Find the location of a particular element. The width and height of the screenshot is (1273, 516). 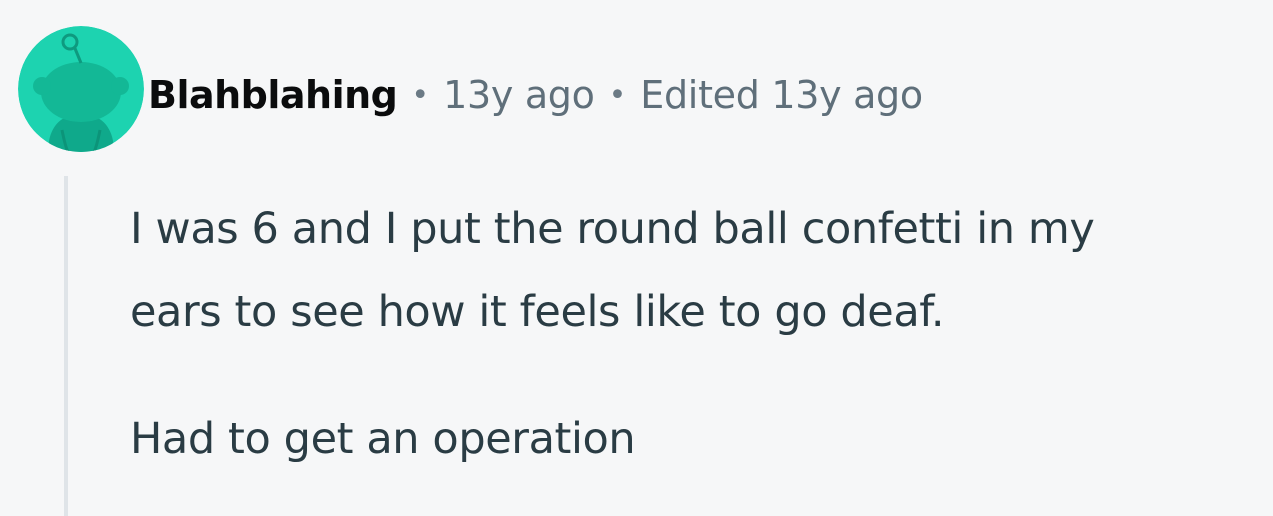

comment-text-line: Had to get an operation is located at coordinates (383, 439).